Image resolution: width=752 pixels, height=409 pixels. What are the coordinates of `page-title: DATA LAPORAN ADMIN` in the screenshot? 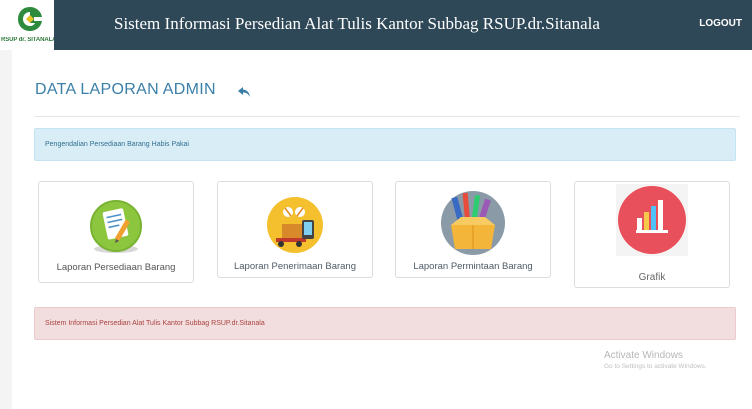 It's located at (125, 89).